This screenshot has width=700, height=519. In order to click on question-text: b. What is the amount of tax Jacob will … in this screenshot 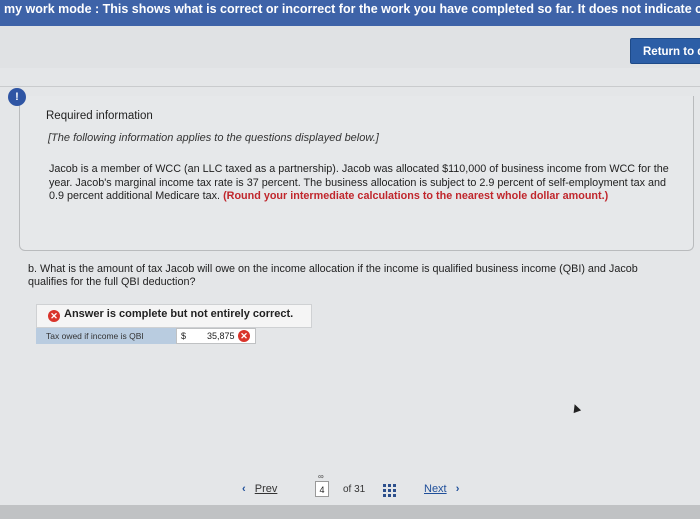, I will do `click(333, 275)`.